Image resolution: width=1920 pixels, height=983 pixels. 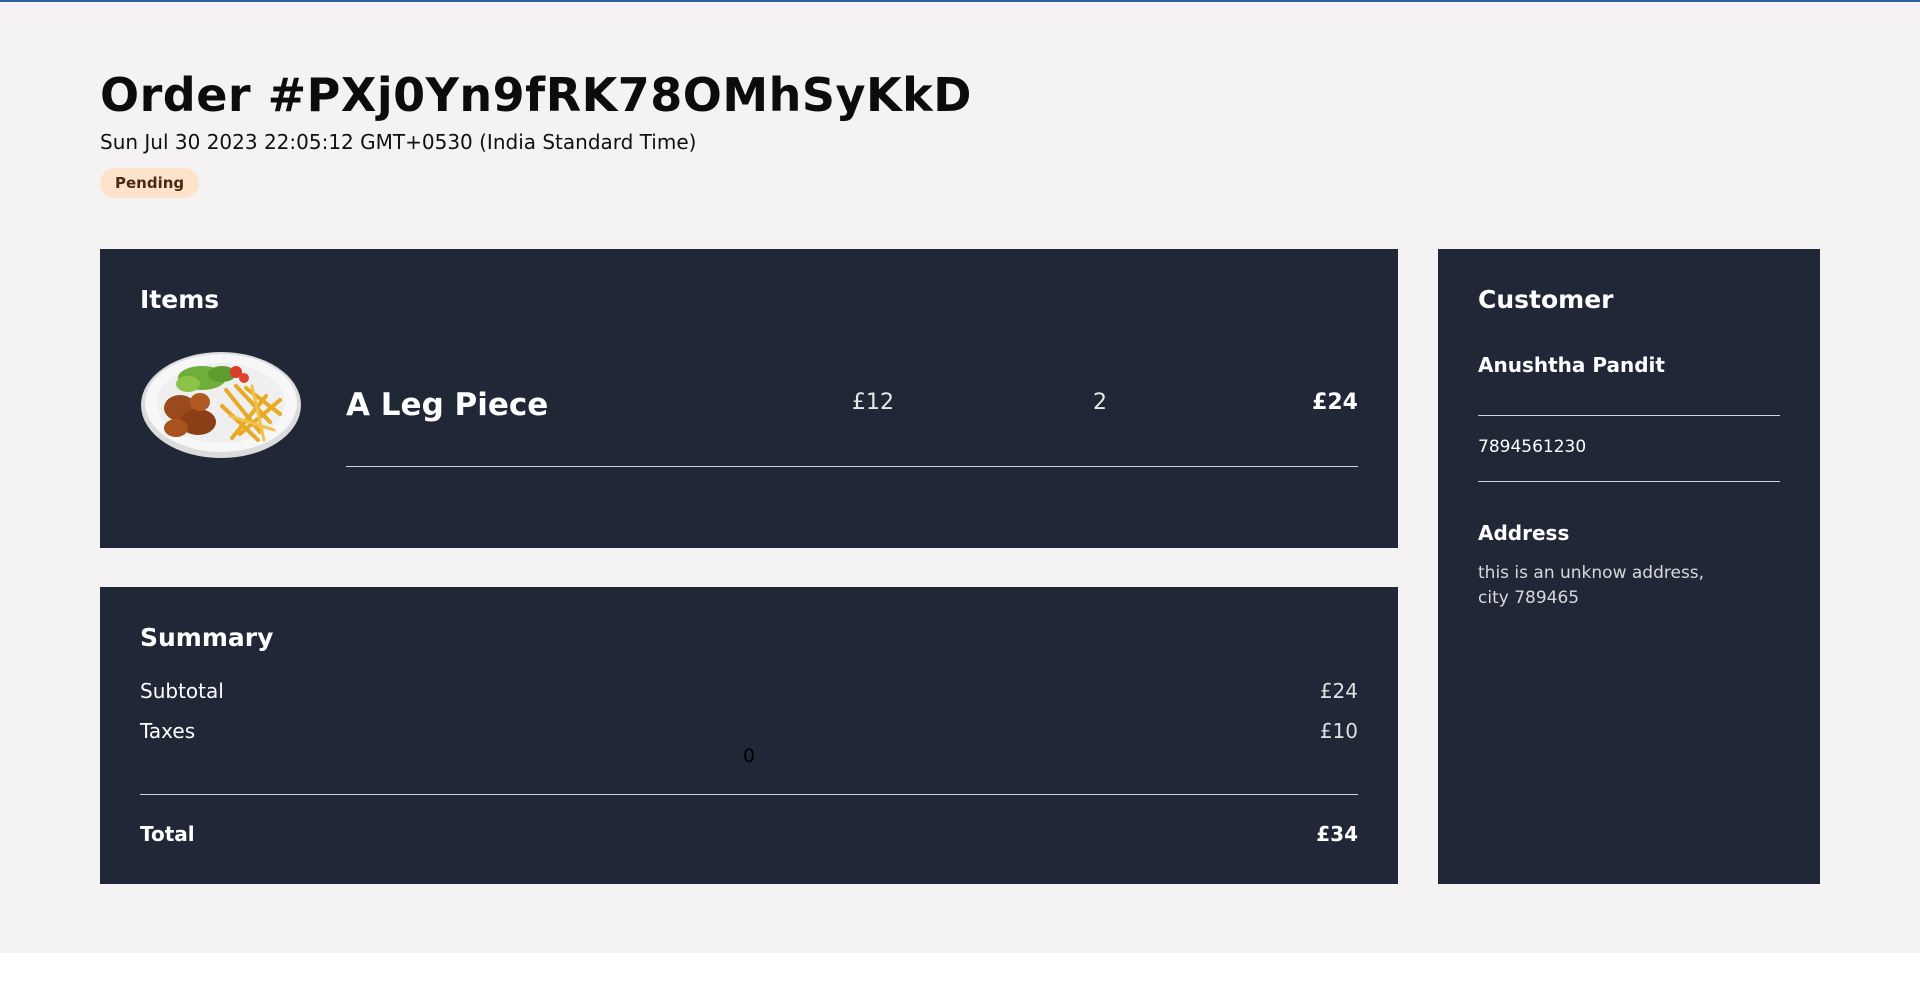 I want to click on taxes-value: £10, so click(x=1338, y=731).